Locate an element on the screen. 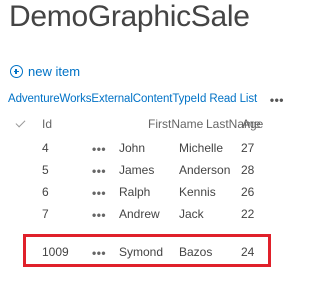 This screenshot has width=320, height=300. column-header-id: Id is located at coordinates (47, 124).